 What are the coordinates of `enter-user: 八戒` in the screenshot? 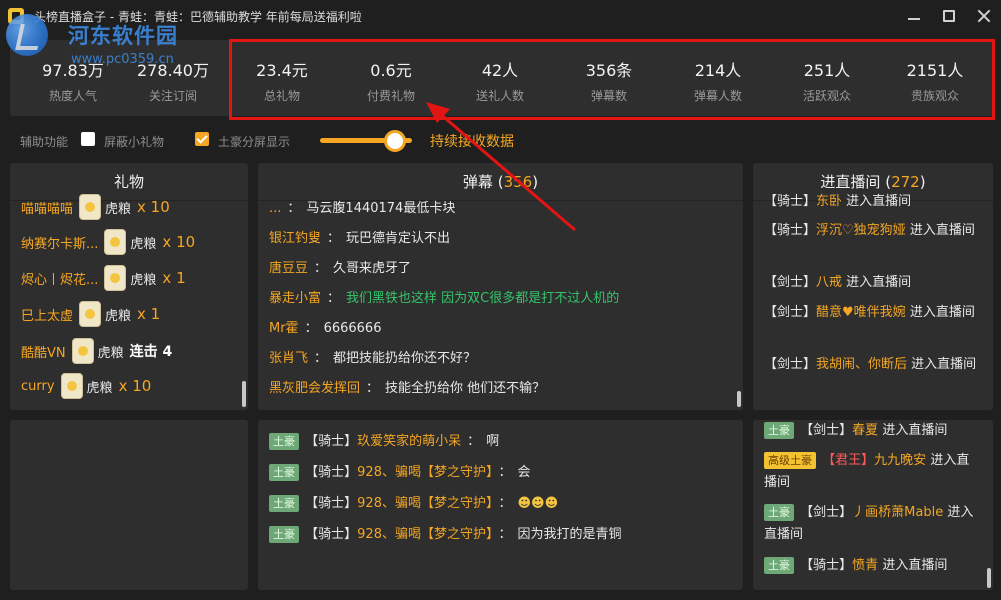 It's located at (829, 282).